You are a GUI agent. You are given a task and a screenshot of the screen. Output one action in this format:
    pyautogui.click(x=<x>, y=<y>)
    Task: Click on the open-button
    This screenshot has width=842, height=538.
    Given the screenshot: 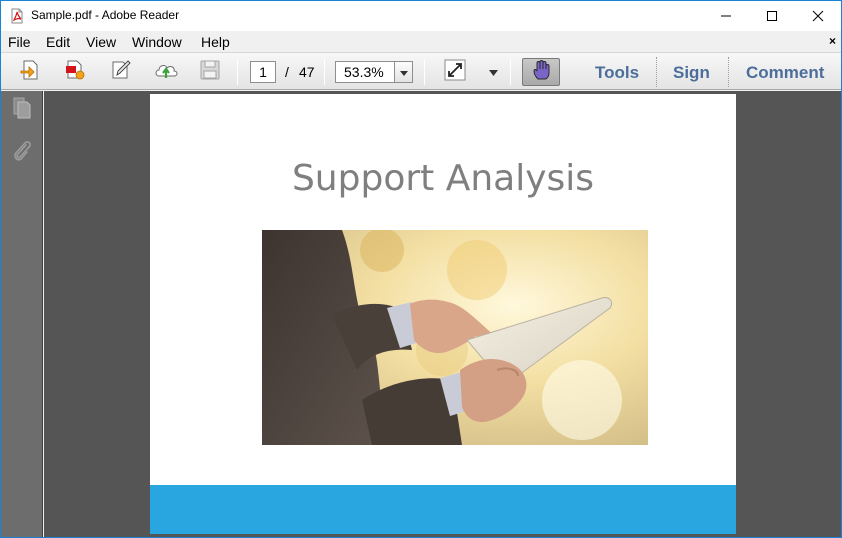 What is the action you would take?
    pyautogui.click(x=30, y=72)
    